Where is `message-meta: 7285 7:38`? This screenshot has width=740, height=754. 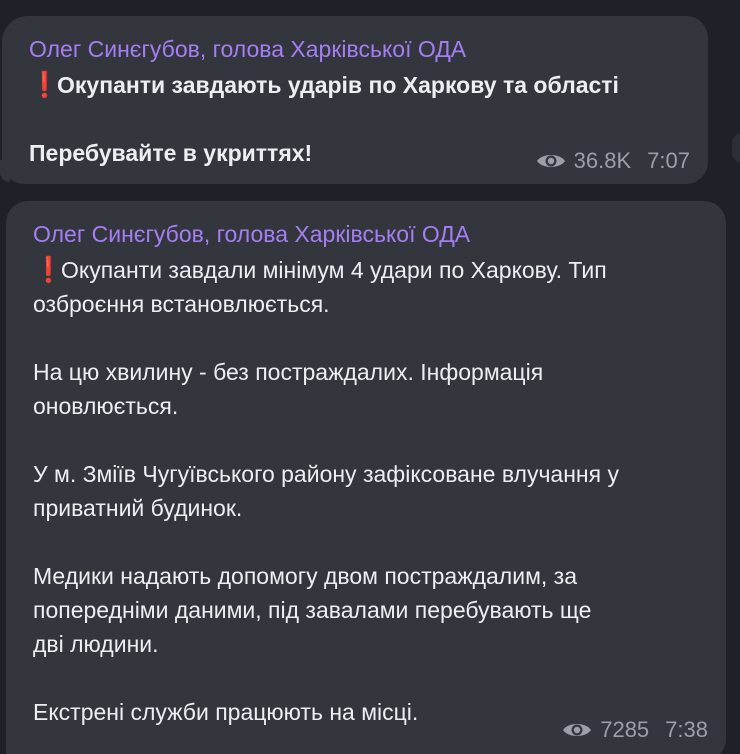 message-meta: 7285 7:38 is located at coordinates (635, 730).